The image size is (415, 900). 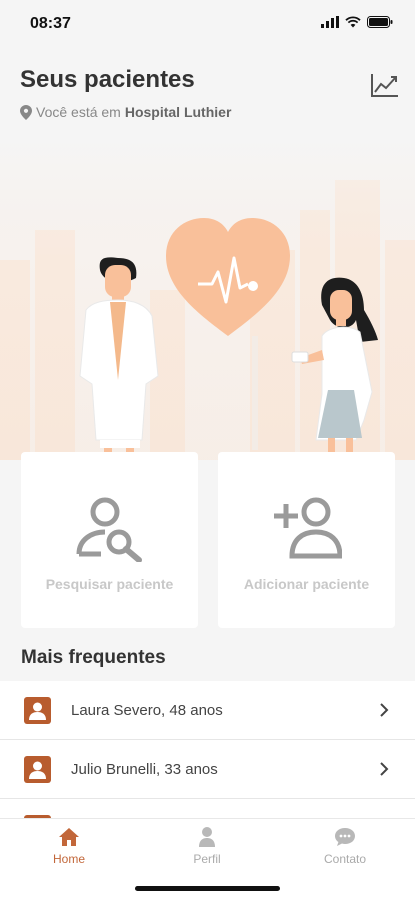 I want to click on user-icon, so click(x=207, y=837).